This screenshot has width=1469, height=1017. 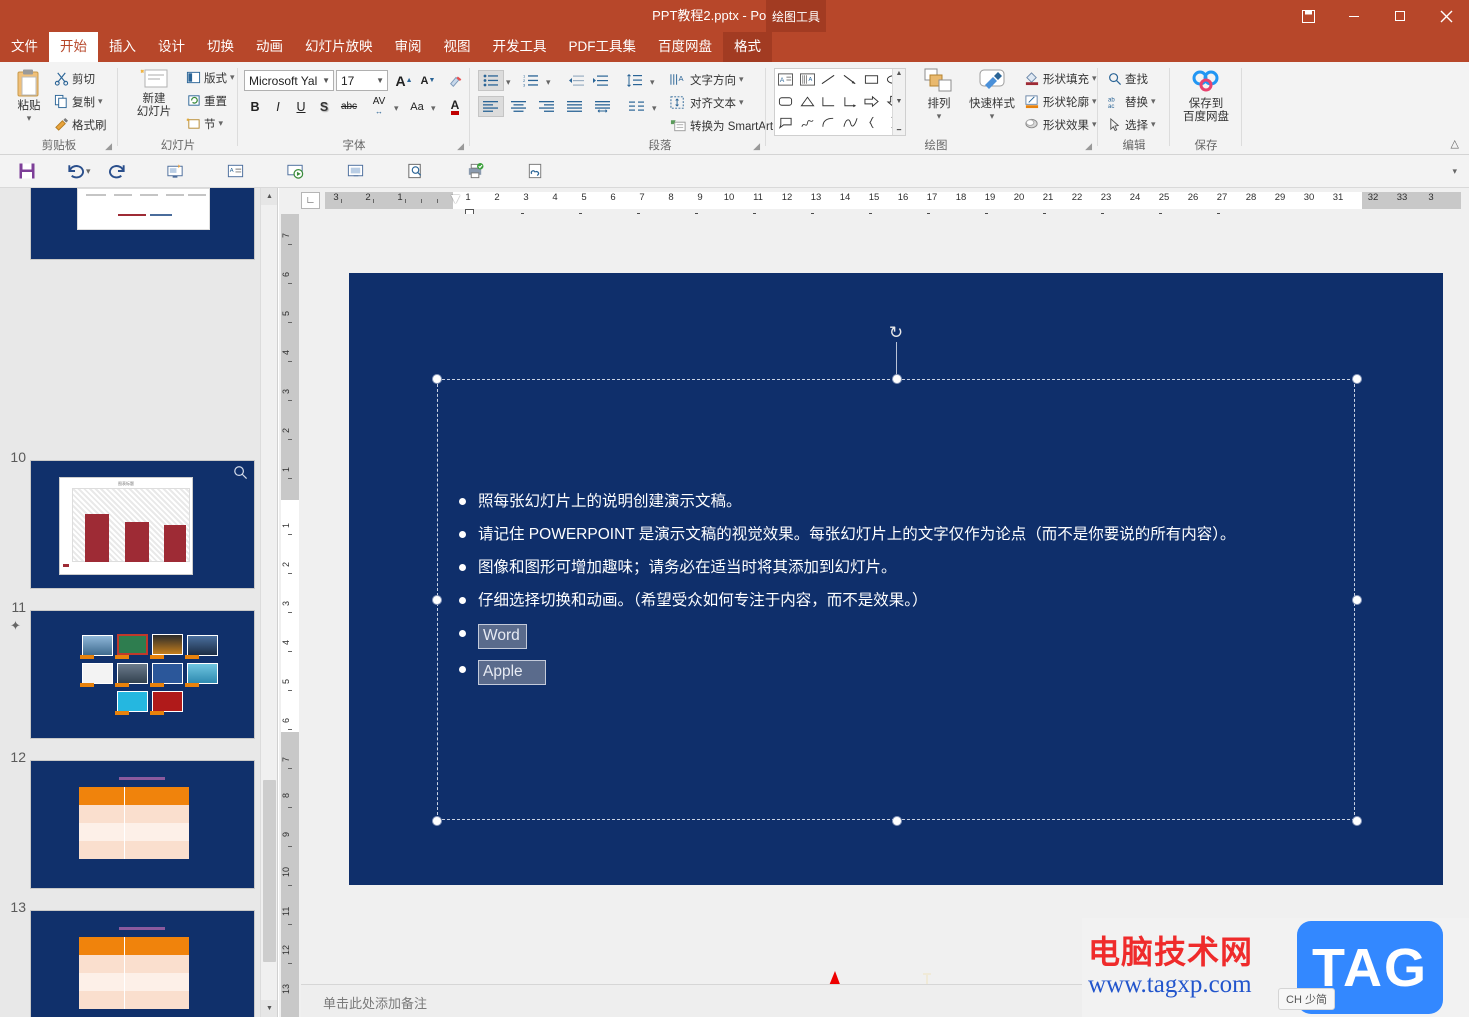 What do you see at coordinates (296, 171) in the screenshot?
I see `present-online-icon` at bounding box center [296, 171].